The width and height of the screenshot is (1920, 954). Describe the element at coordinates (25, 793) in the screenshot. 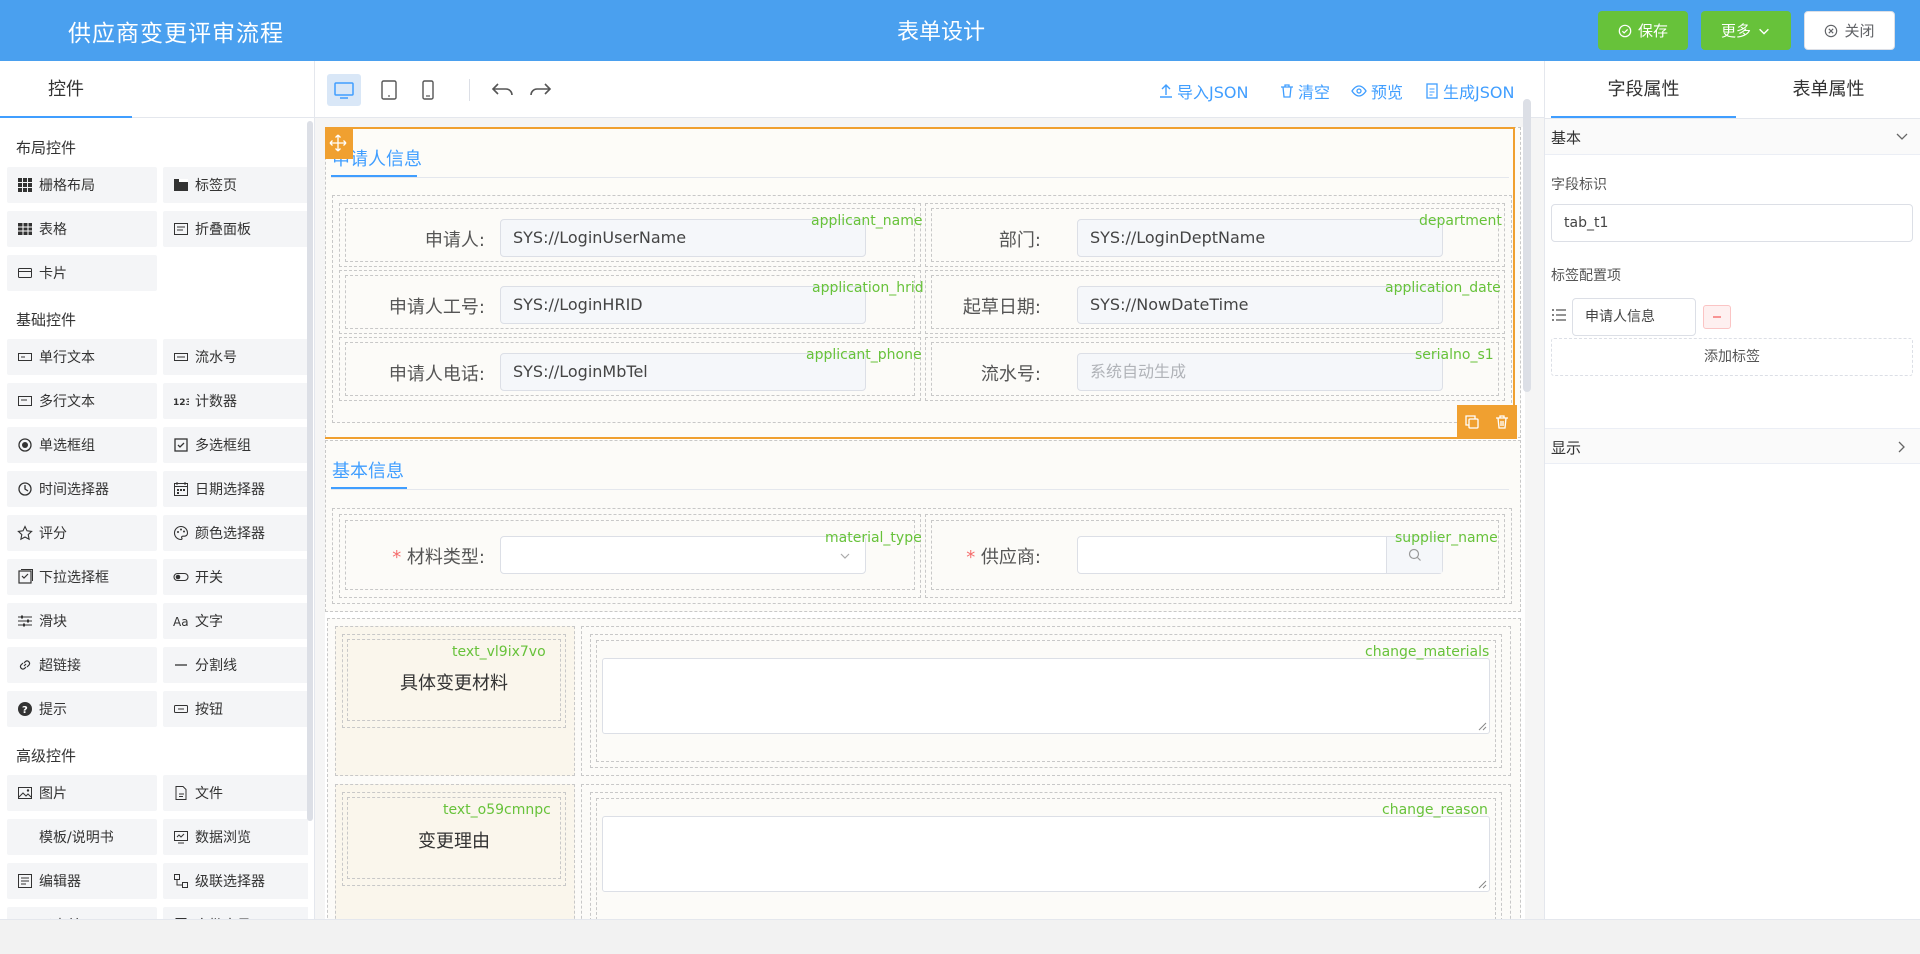

I see `image-icon` at that location.